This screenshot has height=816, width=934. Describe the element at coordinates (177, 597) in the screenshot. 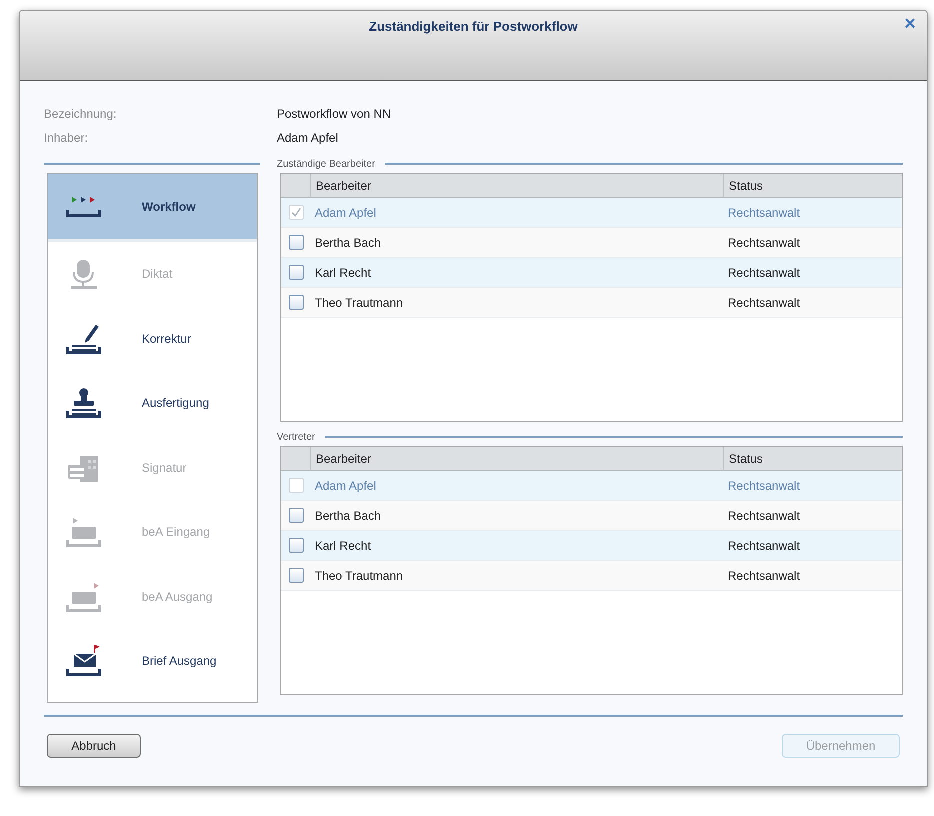

I see `sidebar-item-label: beA Ausgang` at that location.